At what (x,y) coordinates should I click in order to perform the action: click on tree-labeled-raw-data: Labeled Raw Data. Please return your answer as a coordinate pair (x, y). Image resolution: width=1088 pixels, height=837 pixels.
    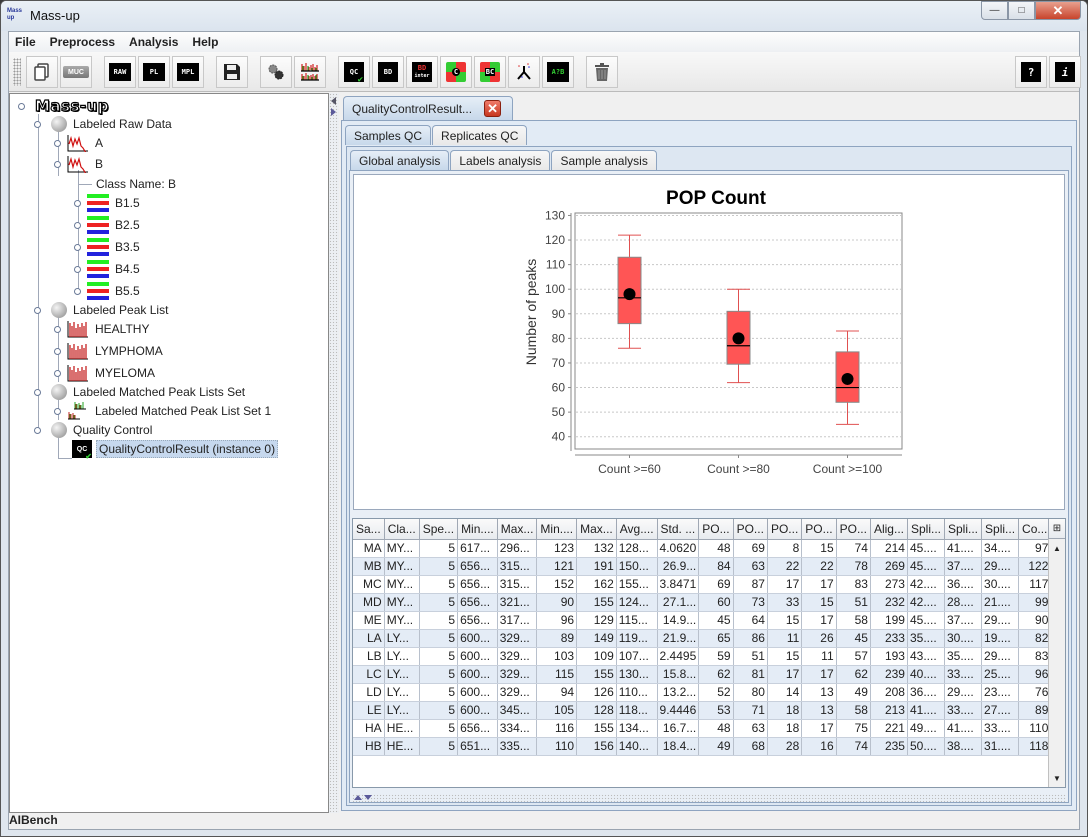
    Looking at the image, I should click on (104, 124).